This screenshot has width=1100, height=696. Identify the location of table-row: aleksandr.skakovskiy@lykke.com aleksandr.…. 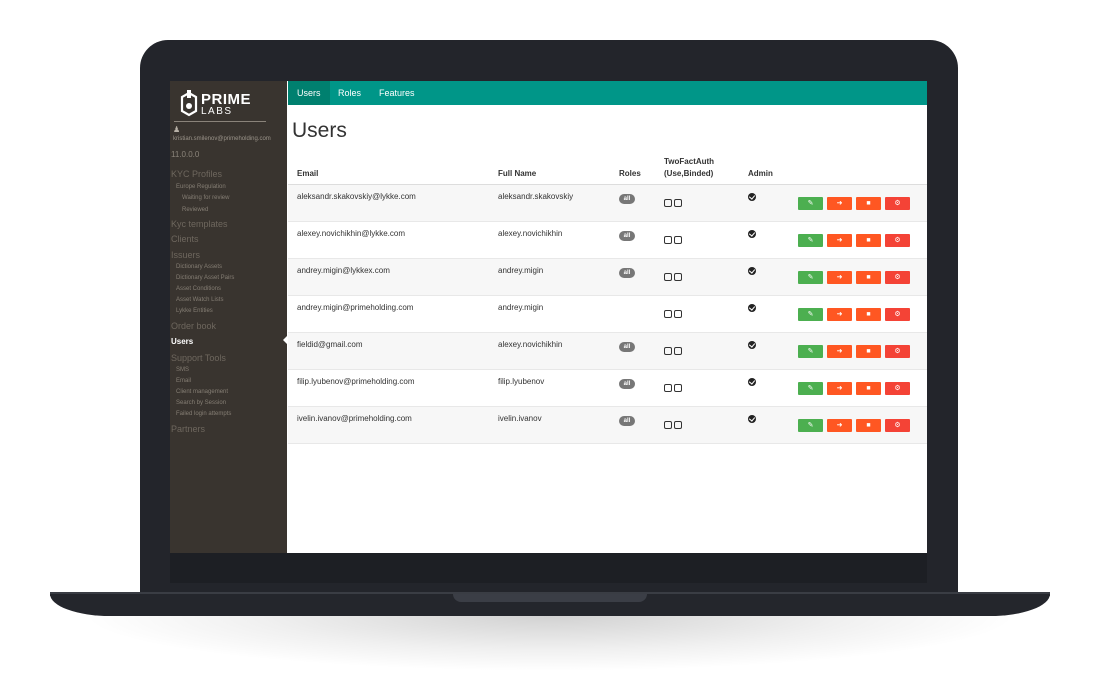
(607, 203).